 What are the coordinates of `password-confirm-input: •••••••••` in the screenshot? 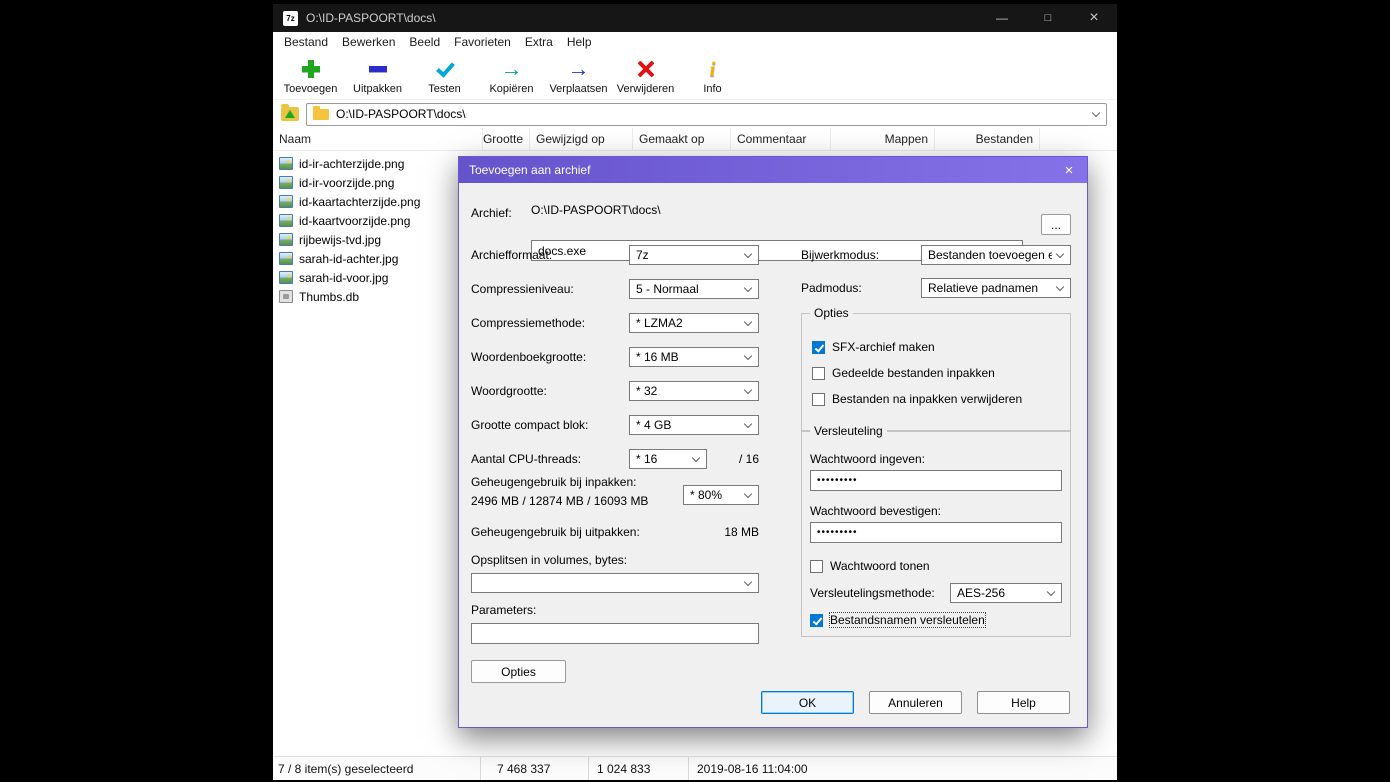 It's located at (936, 532).